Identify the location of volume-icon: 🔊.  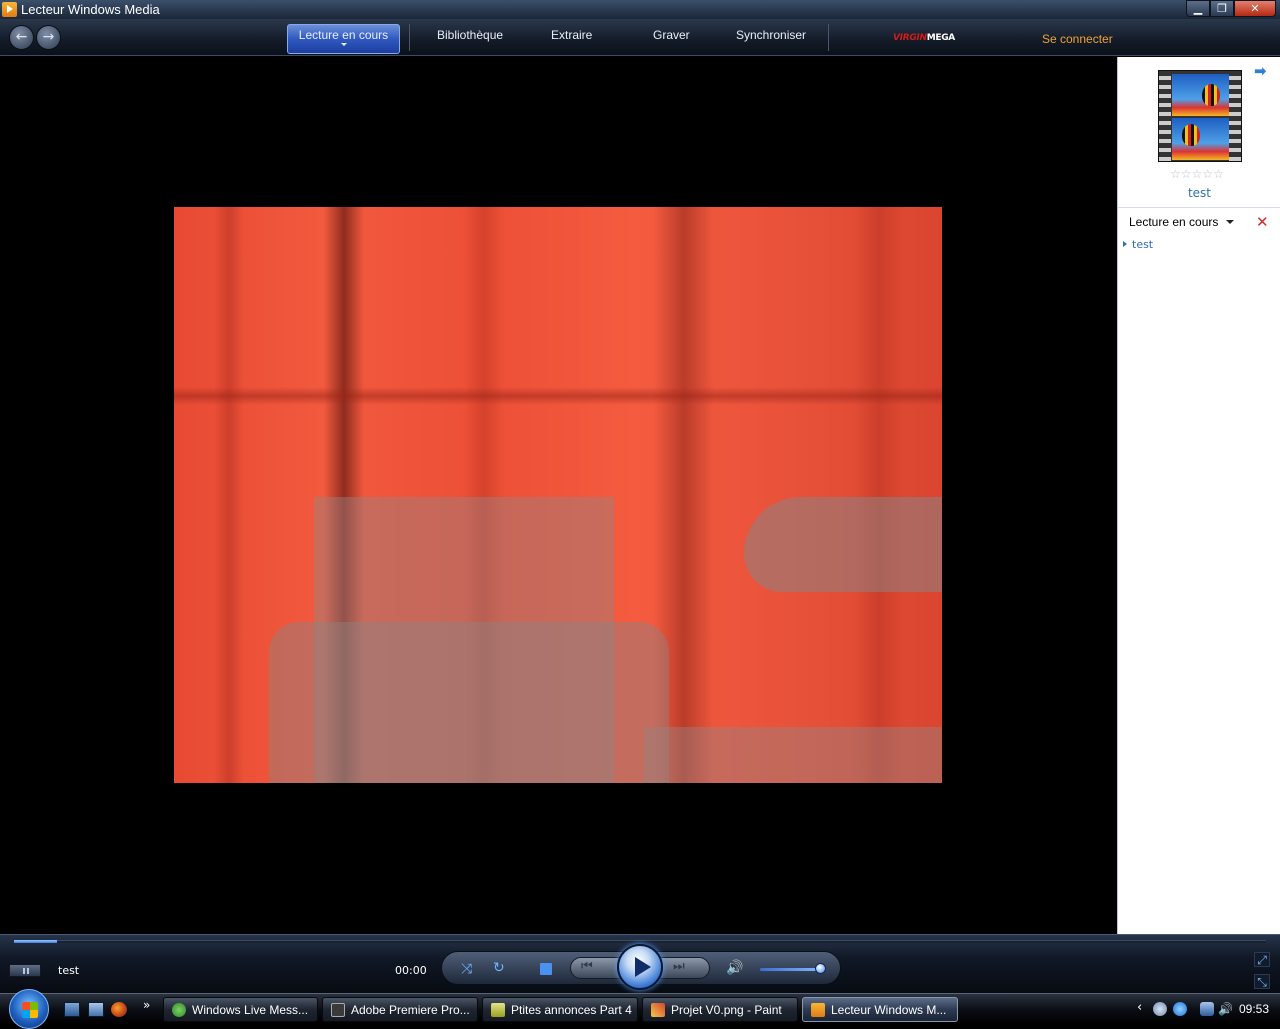
(1225, 1009).